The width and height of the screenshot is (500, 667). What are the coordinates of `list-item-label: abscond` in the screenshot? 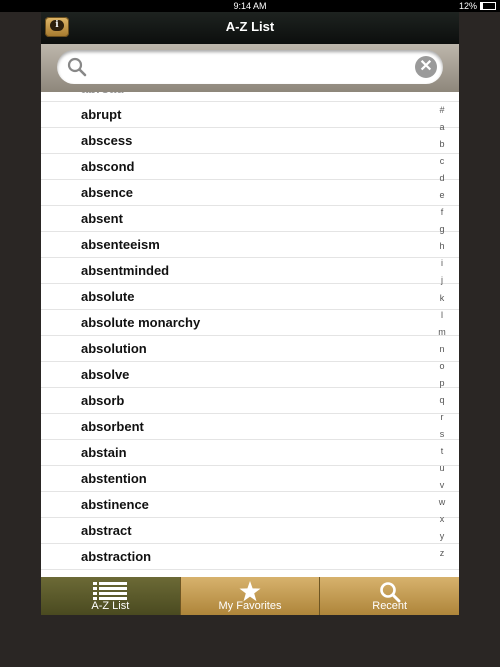 It's located at (108, 166).